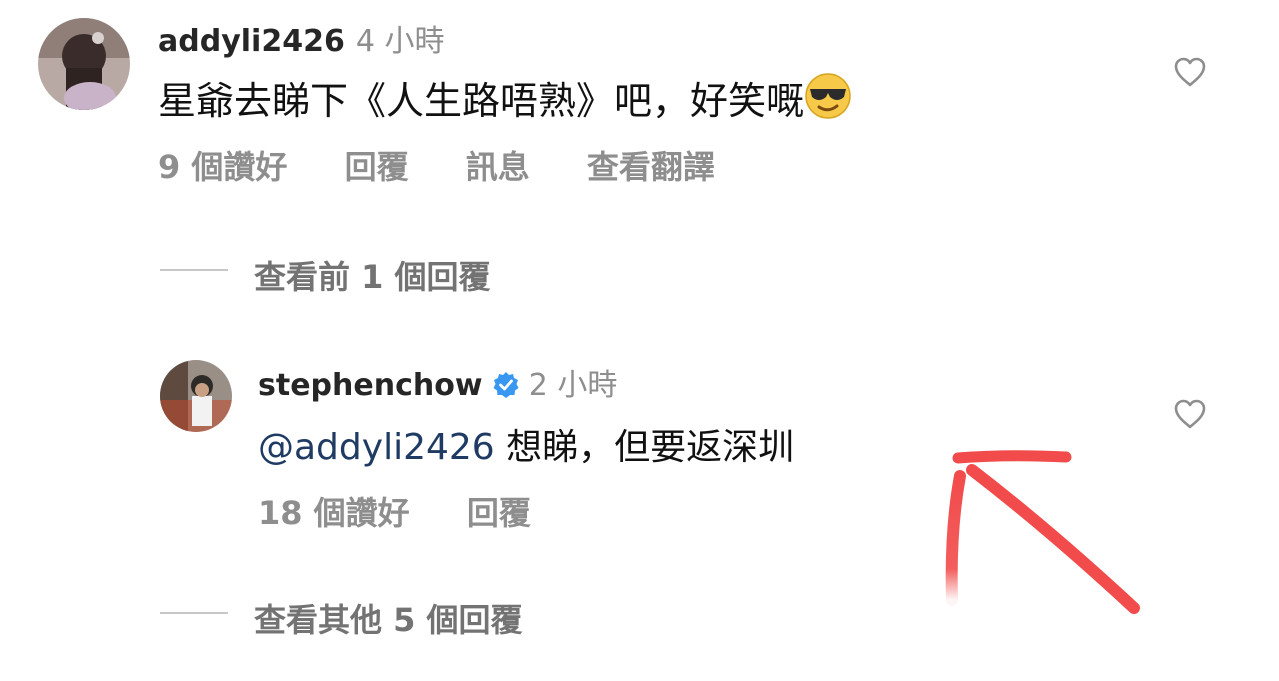  What do you see at coordinates (251, 41) in the screenshot?
I see `comment-username: addyli2426` at bounding box center [251, 41].